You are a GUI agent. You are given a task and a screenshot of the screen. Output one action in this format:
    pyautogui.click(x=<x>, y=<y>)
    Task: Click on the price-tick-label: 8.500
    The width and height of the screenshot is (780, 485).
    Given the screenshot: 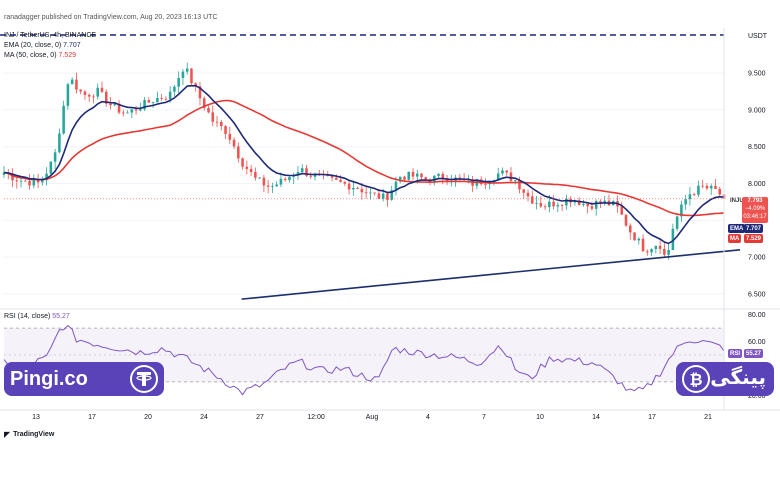 What is the action you would take?
    pyautogui.click(x=757, y=147)
    